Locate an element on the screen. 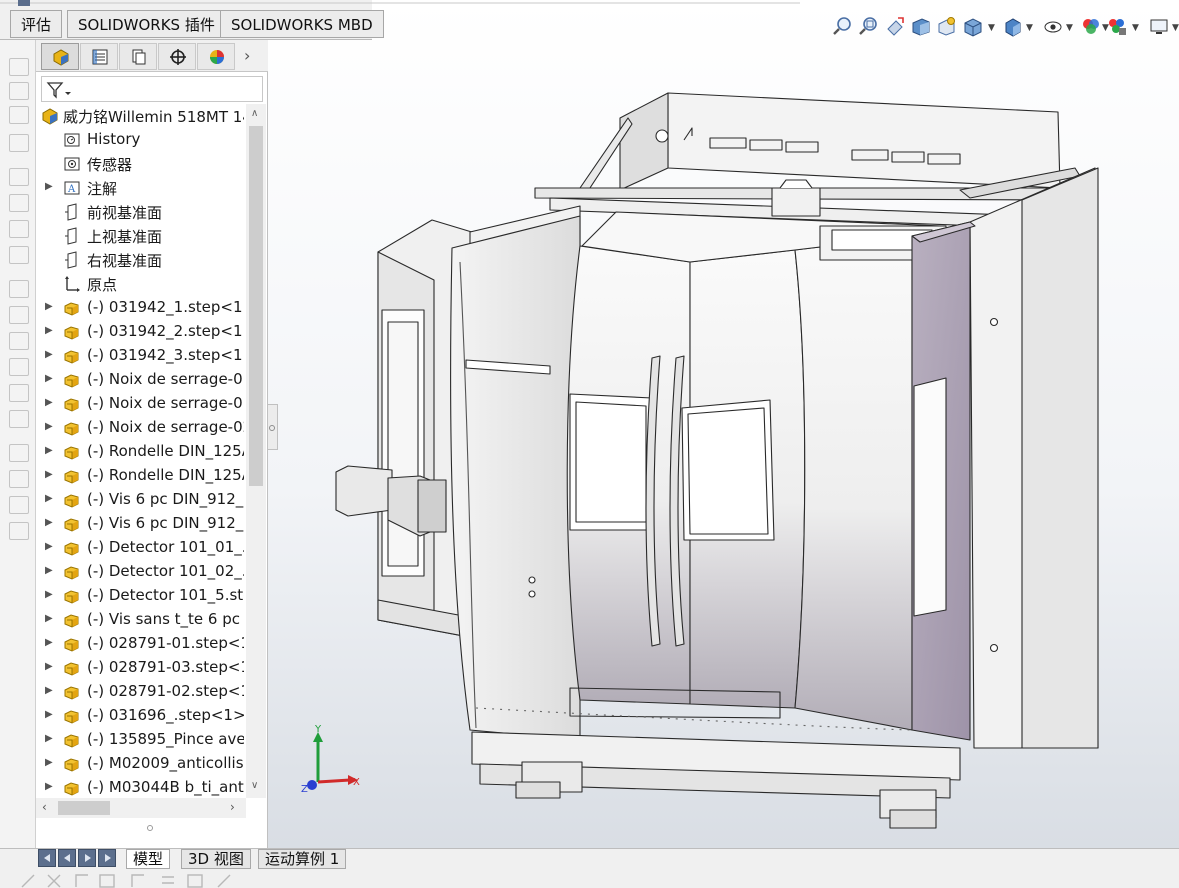 The height and width of the screenshot is (888, 1179). tree-item-feature: 传感器 is located at coordinates (140, 164).